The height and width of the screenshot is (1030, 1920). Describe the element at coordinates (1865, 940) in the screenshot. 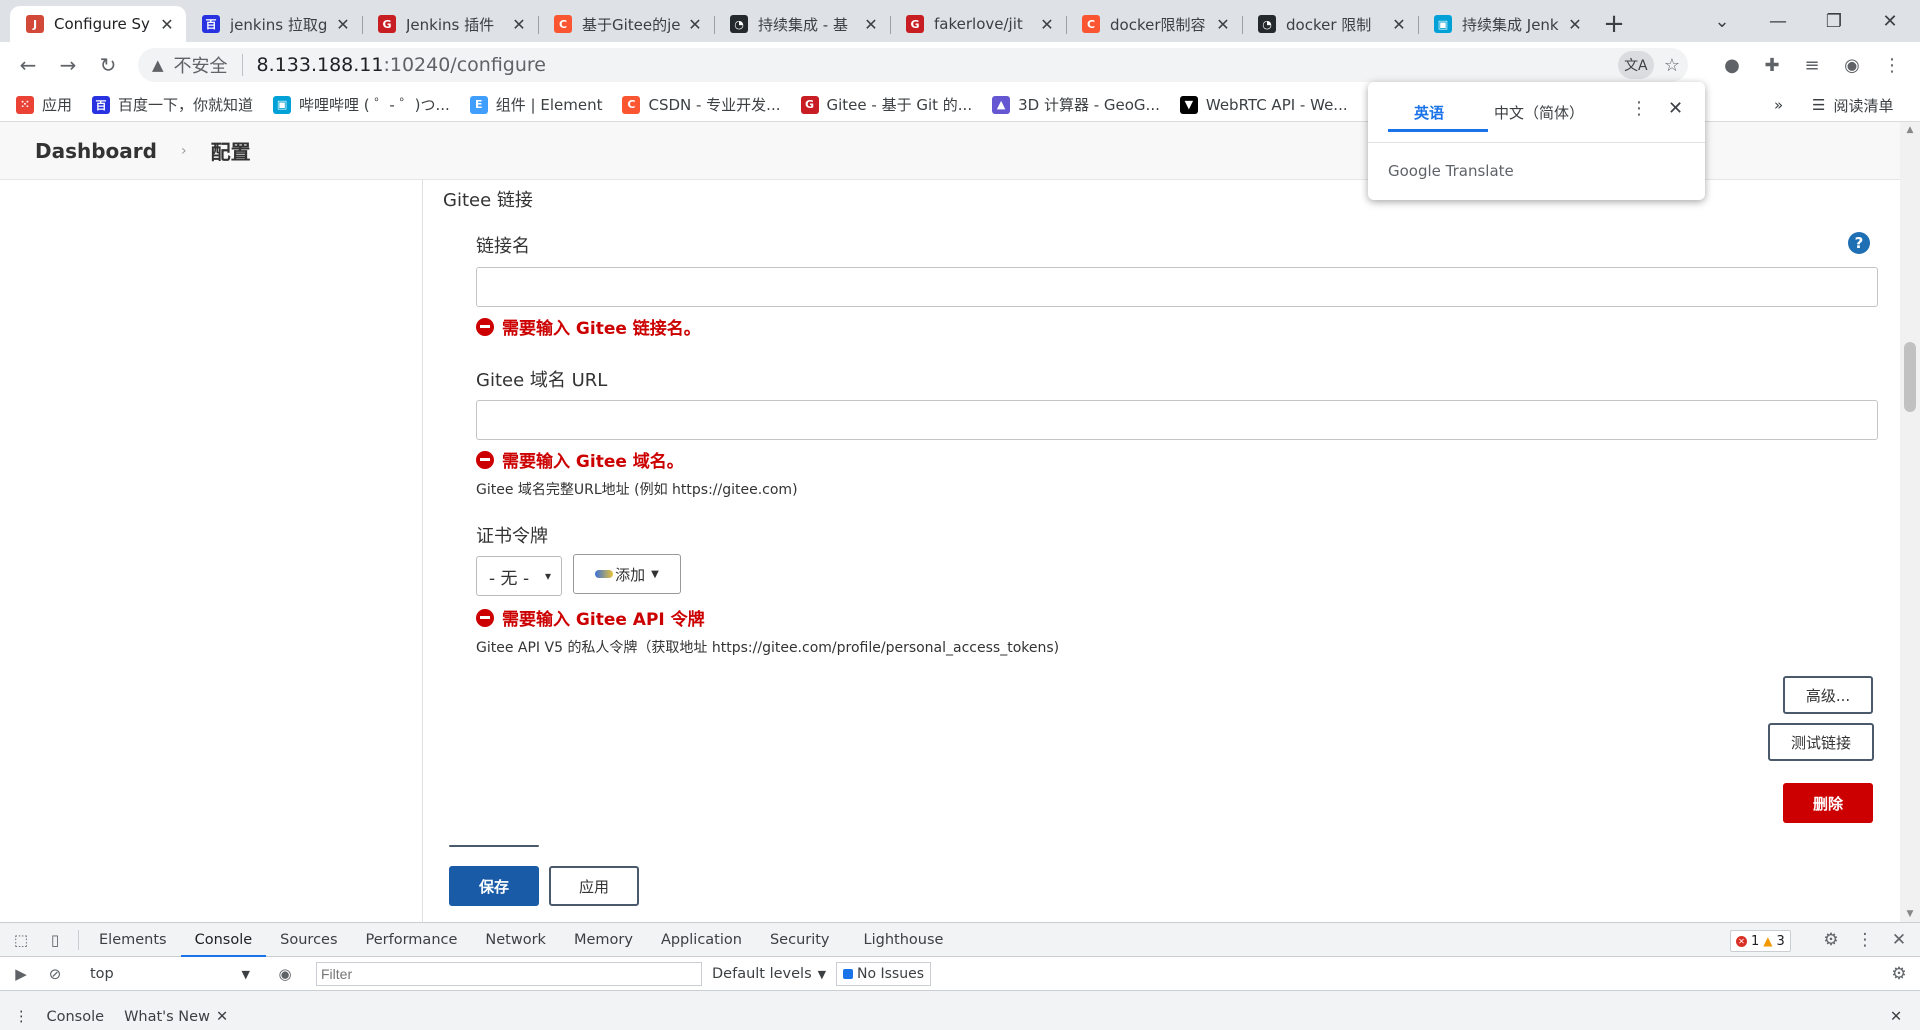

I see `devtools-menu-icon: ⋮` at that location.